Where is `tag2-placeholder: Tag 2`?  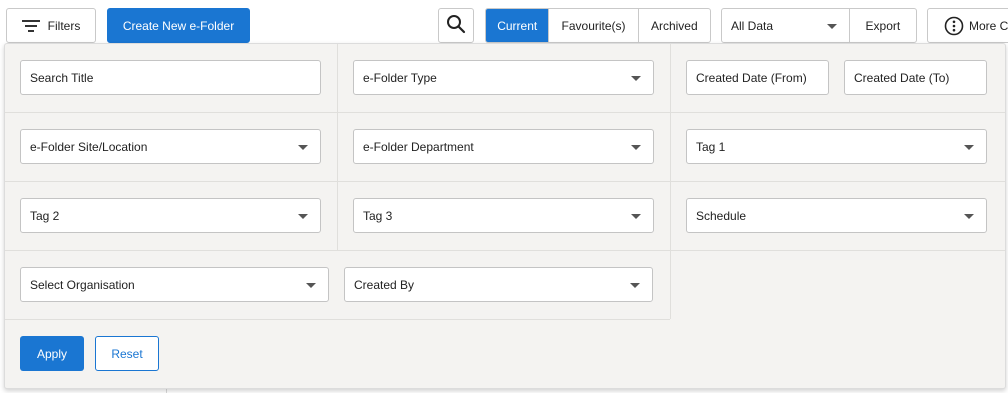
tag2-placeholder: Tag 2 is located at coordinates (45, 215).